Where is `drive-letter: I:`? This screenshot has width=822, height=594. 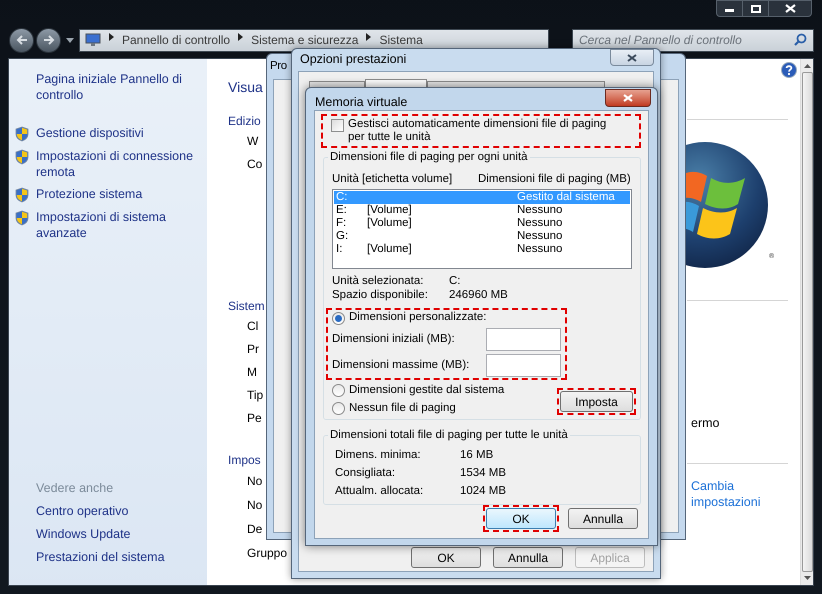 drive-letter: I: is located at coordinates (340, 249).